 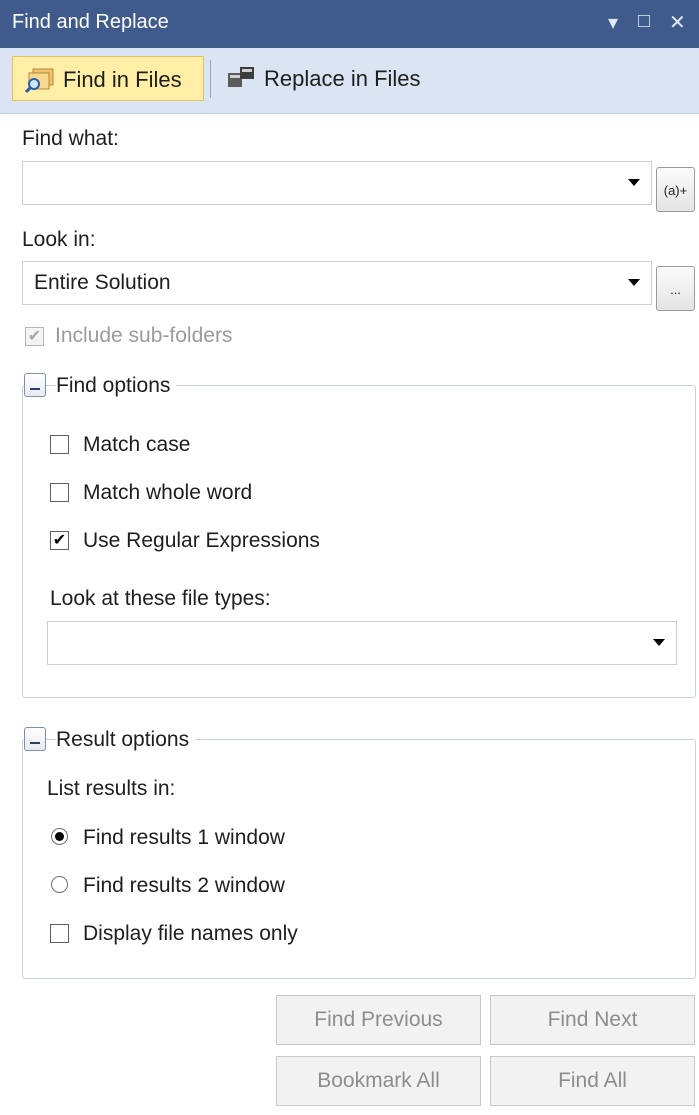 I want to click on find-what-label: Find what:, so click(x=70, y=138).